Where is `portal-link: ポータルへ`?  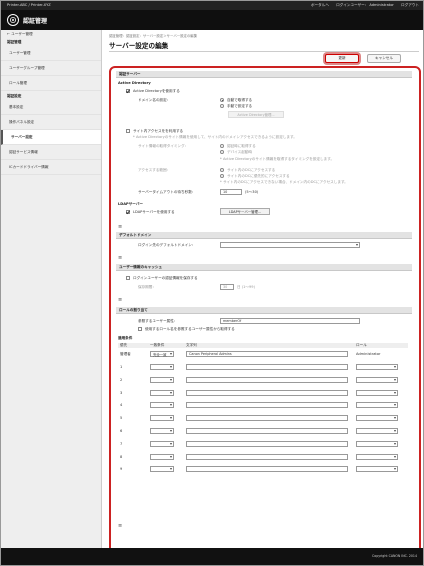
portal-link: ポータルへ is located at coordinates (320, 5).